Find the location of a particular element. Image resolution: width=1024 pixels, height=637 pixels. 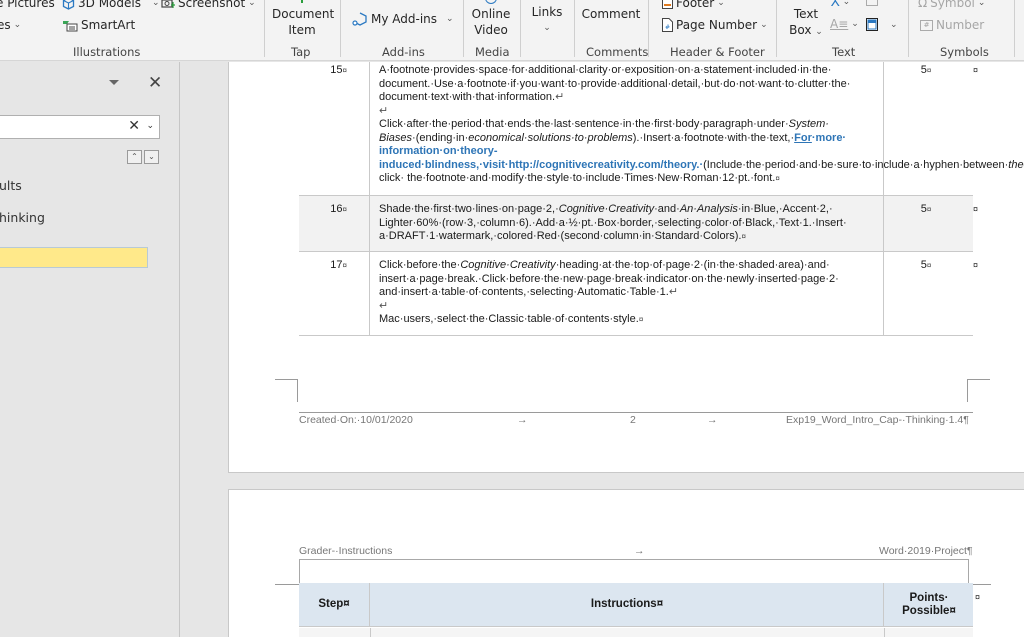

3d-models-button: 3D Models ⌄ is located at coordinates (111, 5).